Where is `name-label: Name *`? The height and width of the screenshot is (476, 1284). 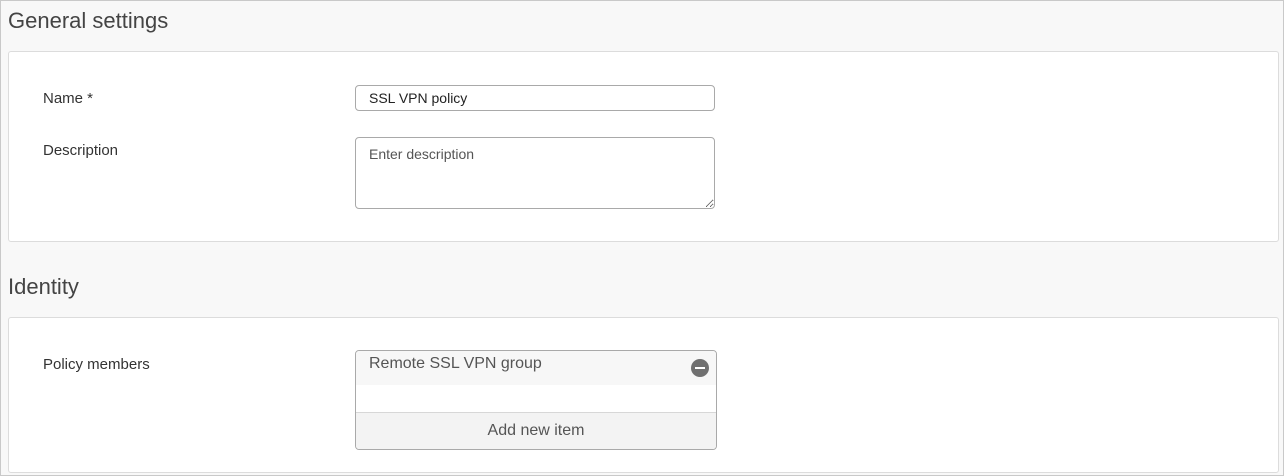 name-label: Name * is located at coordinates (68, 98).